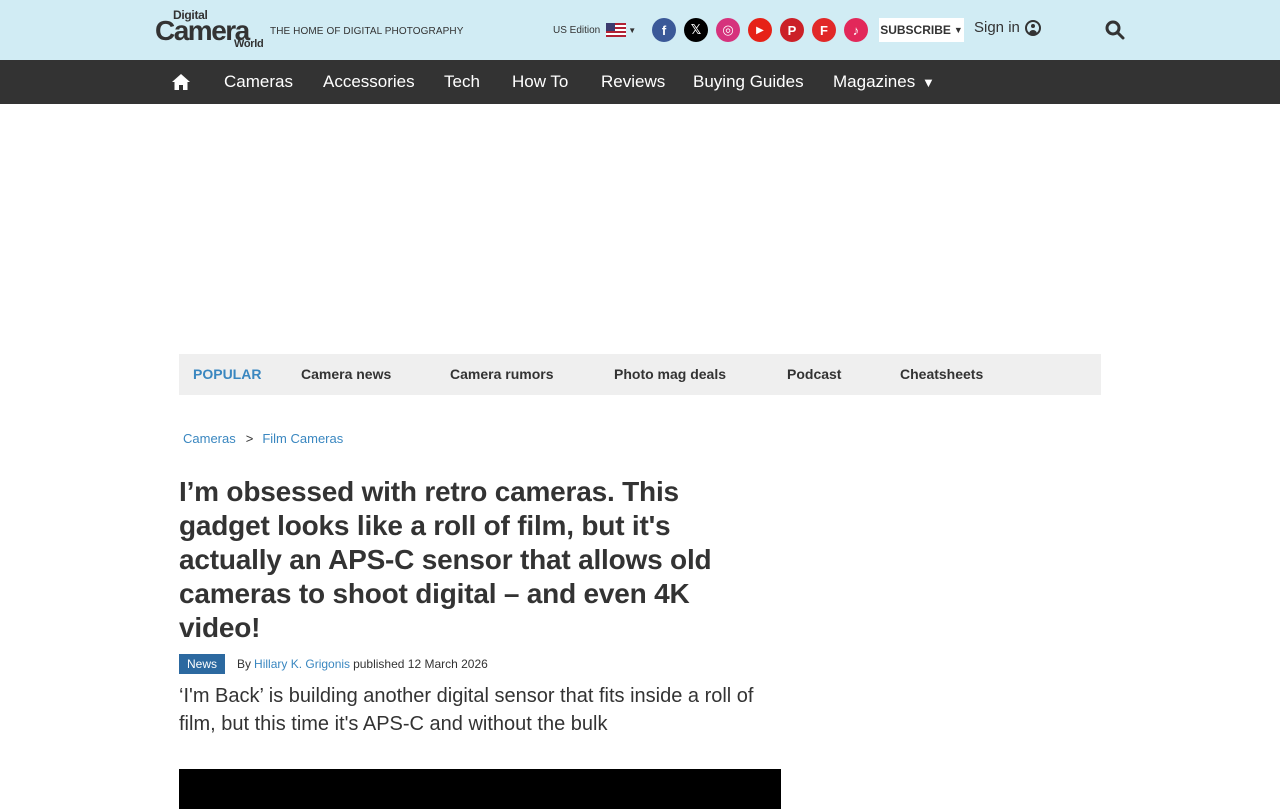 The image size is (1280, 809). What do you see at coordinates (181, 82) in the screenshot?
I see `home-icon` at bounding box center [181, 82].